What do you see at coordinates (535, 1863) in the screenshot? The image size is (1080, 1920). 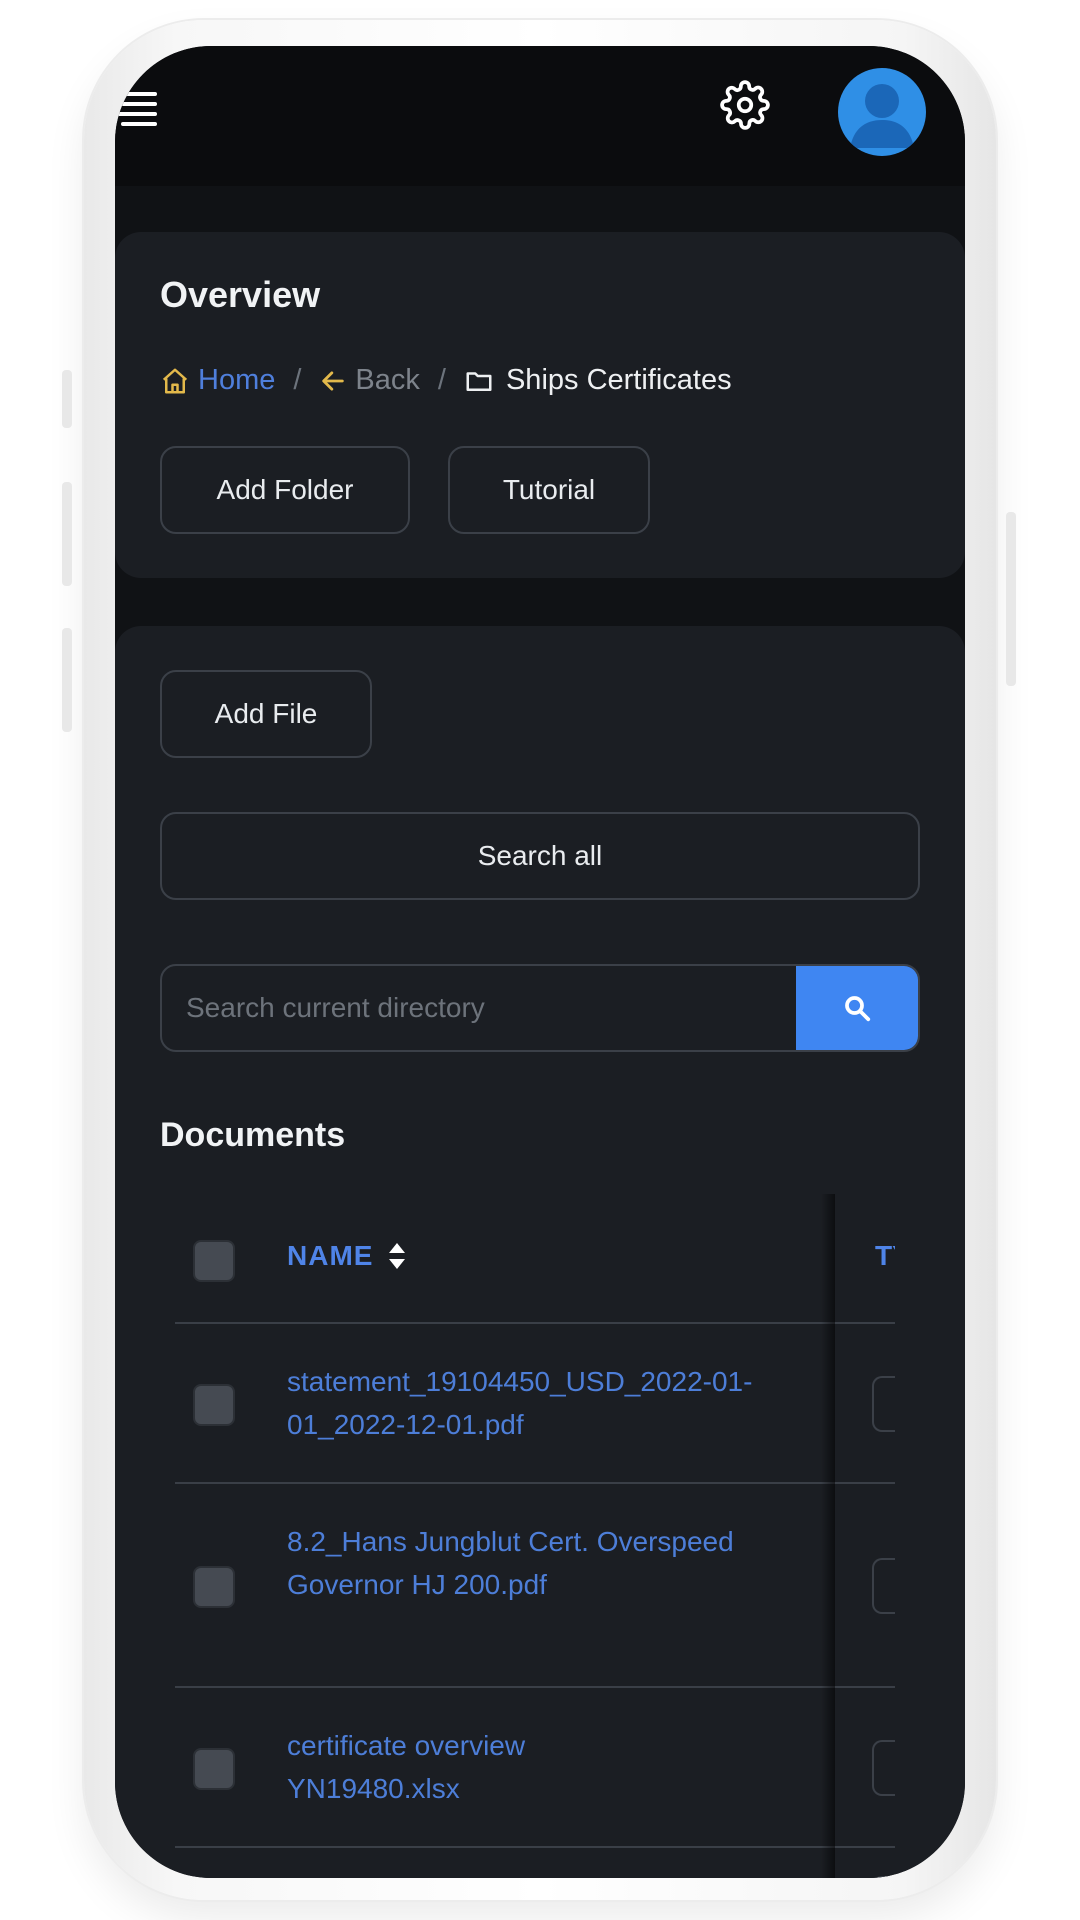 I see `table-row: Index certificates YNxxx.xls` at bounding box center [535, 1863].